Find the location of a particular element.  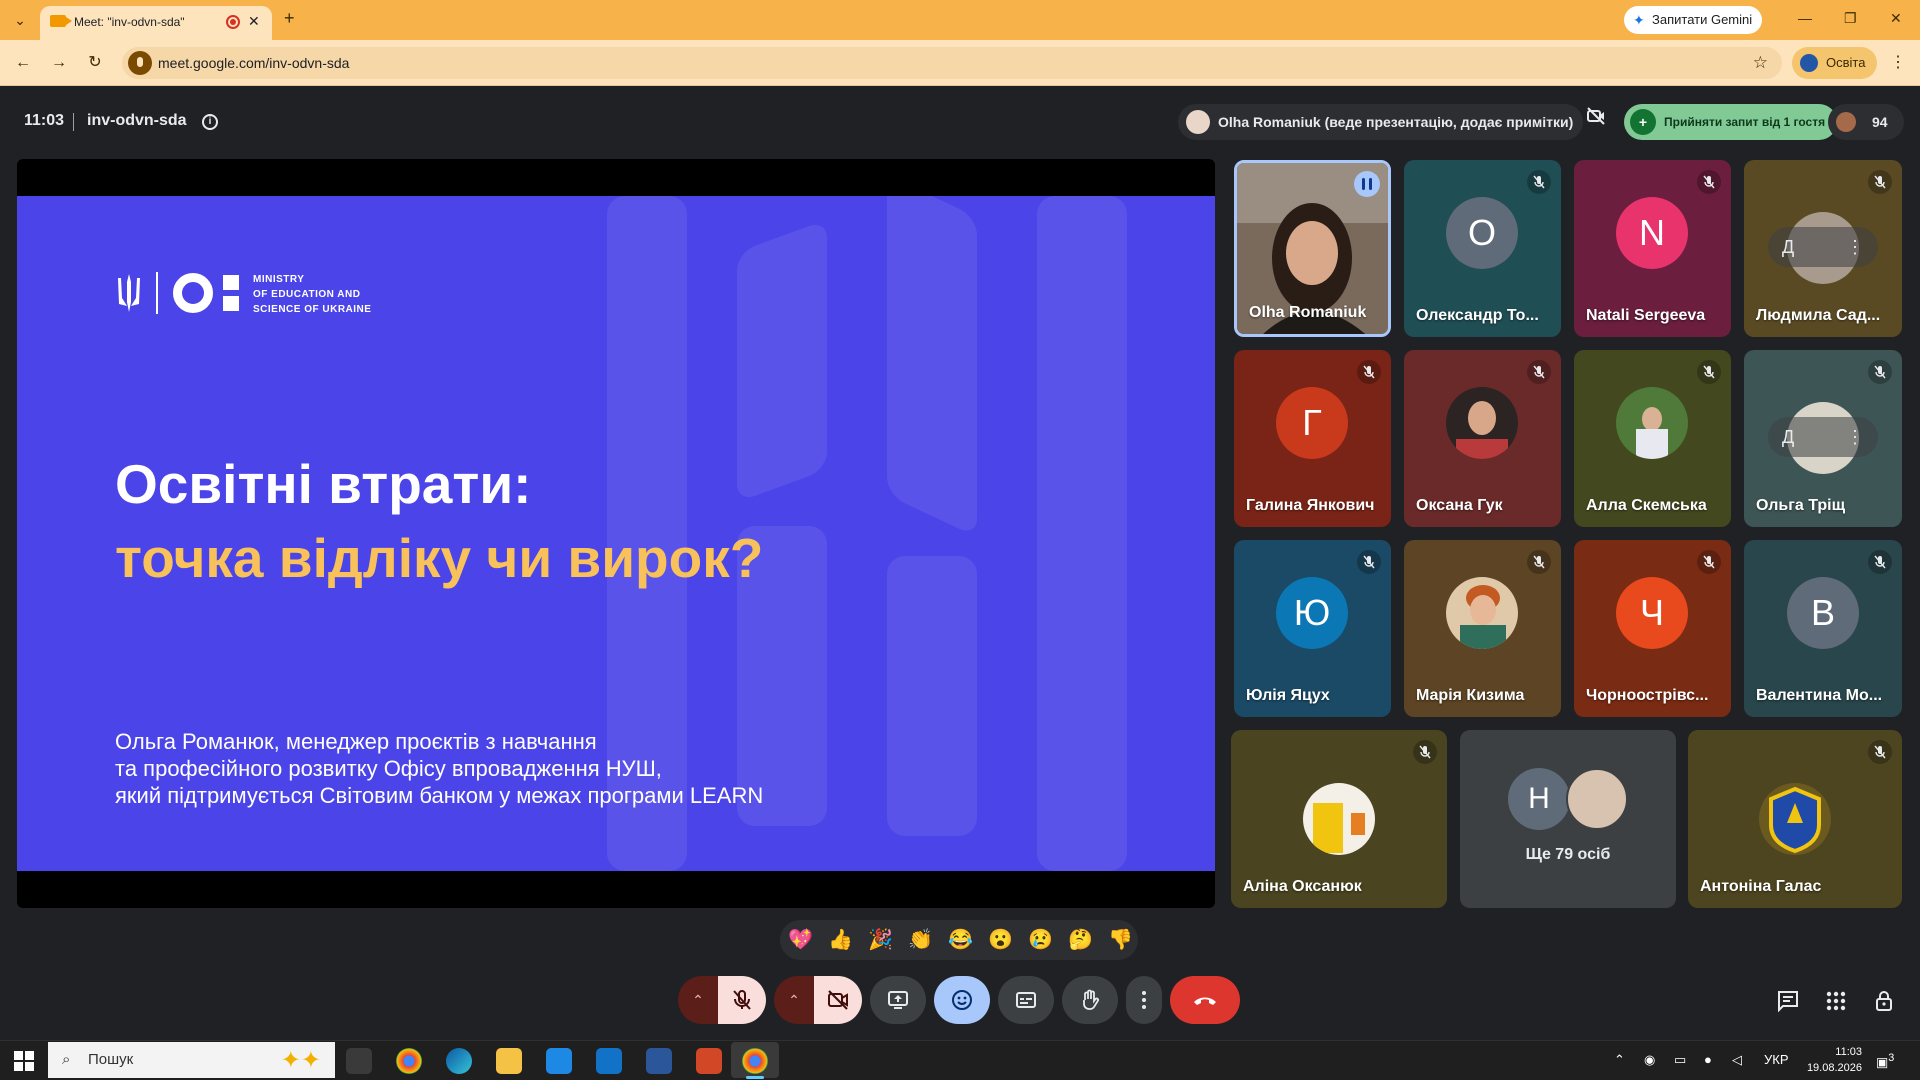

present-screen-button is located at coordinates (898, 1000).